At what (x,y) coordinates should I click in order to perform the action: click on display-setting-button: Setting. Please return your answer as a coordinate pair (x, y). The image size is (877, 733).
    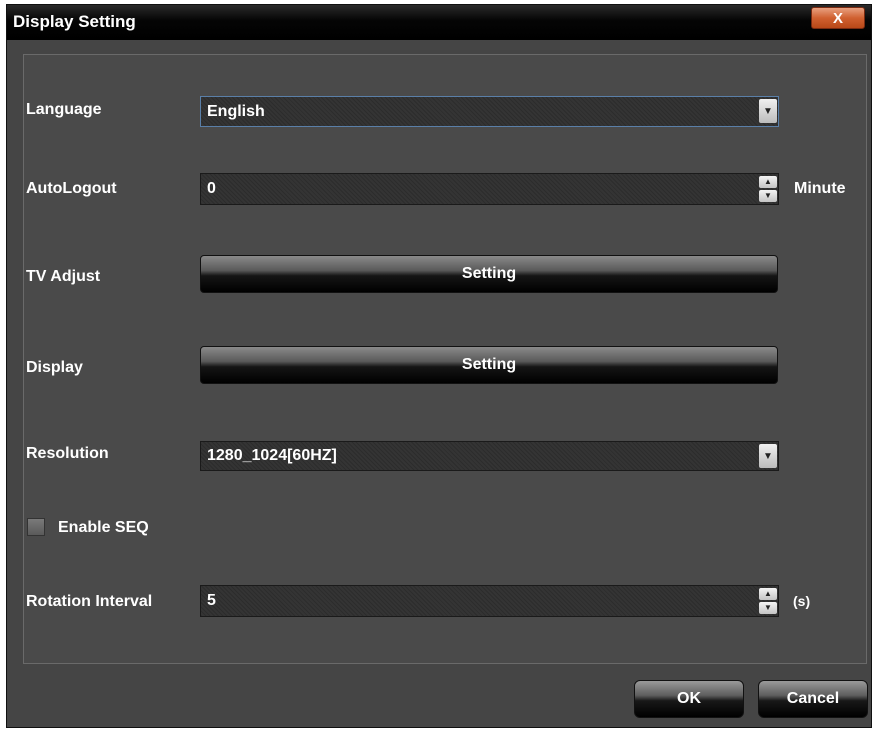
    Looking at the image, I should click on (489, 365).